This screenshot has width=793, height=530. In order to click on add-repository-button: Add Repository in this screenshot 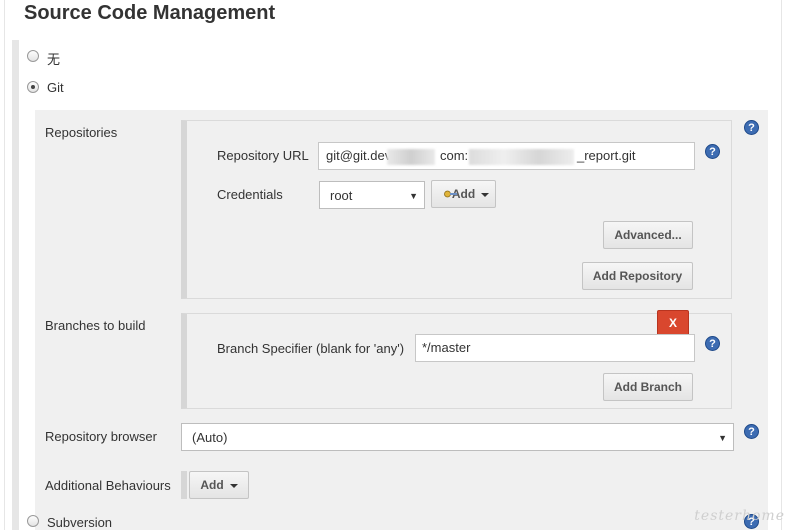, I will do `click(637, 276)`.